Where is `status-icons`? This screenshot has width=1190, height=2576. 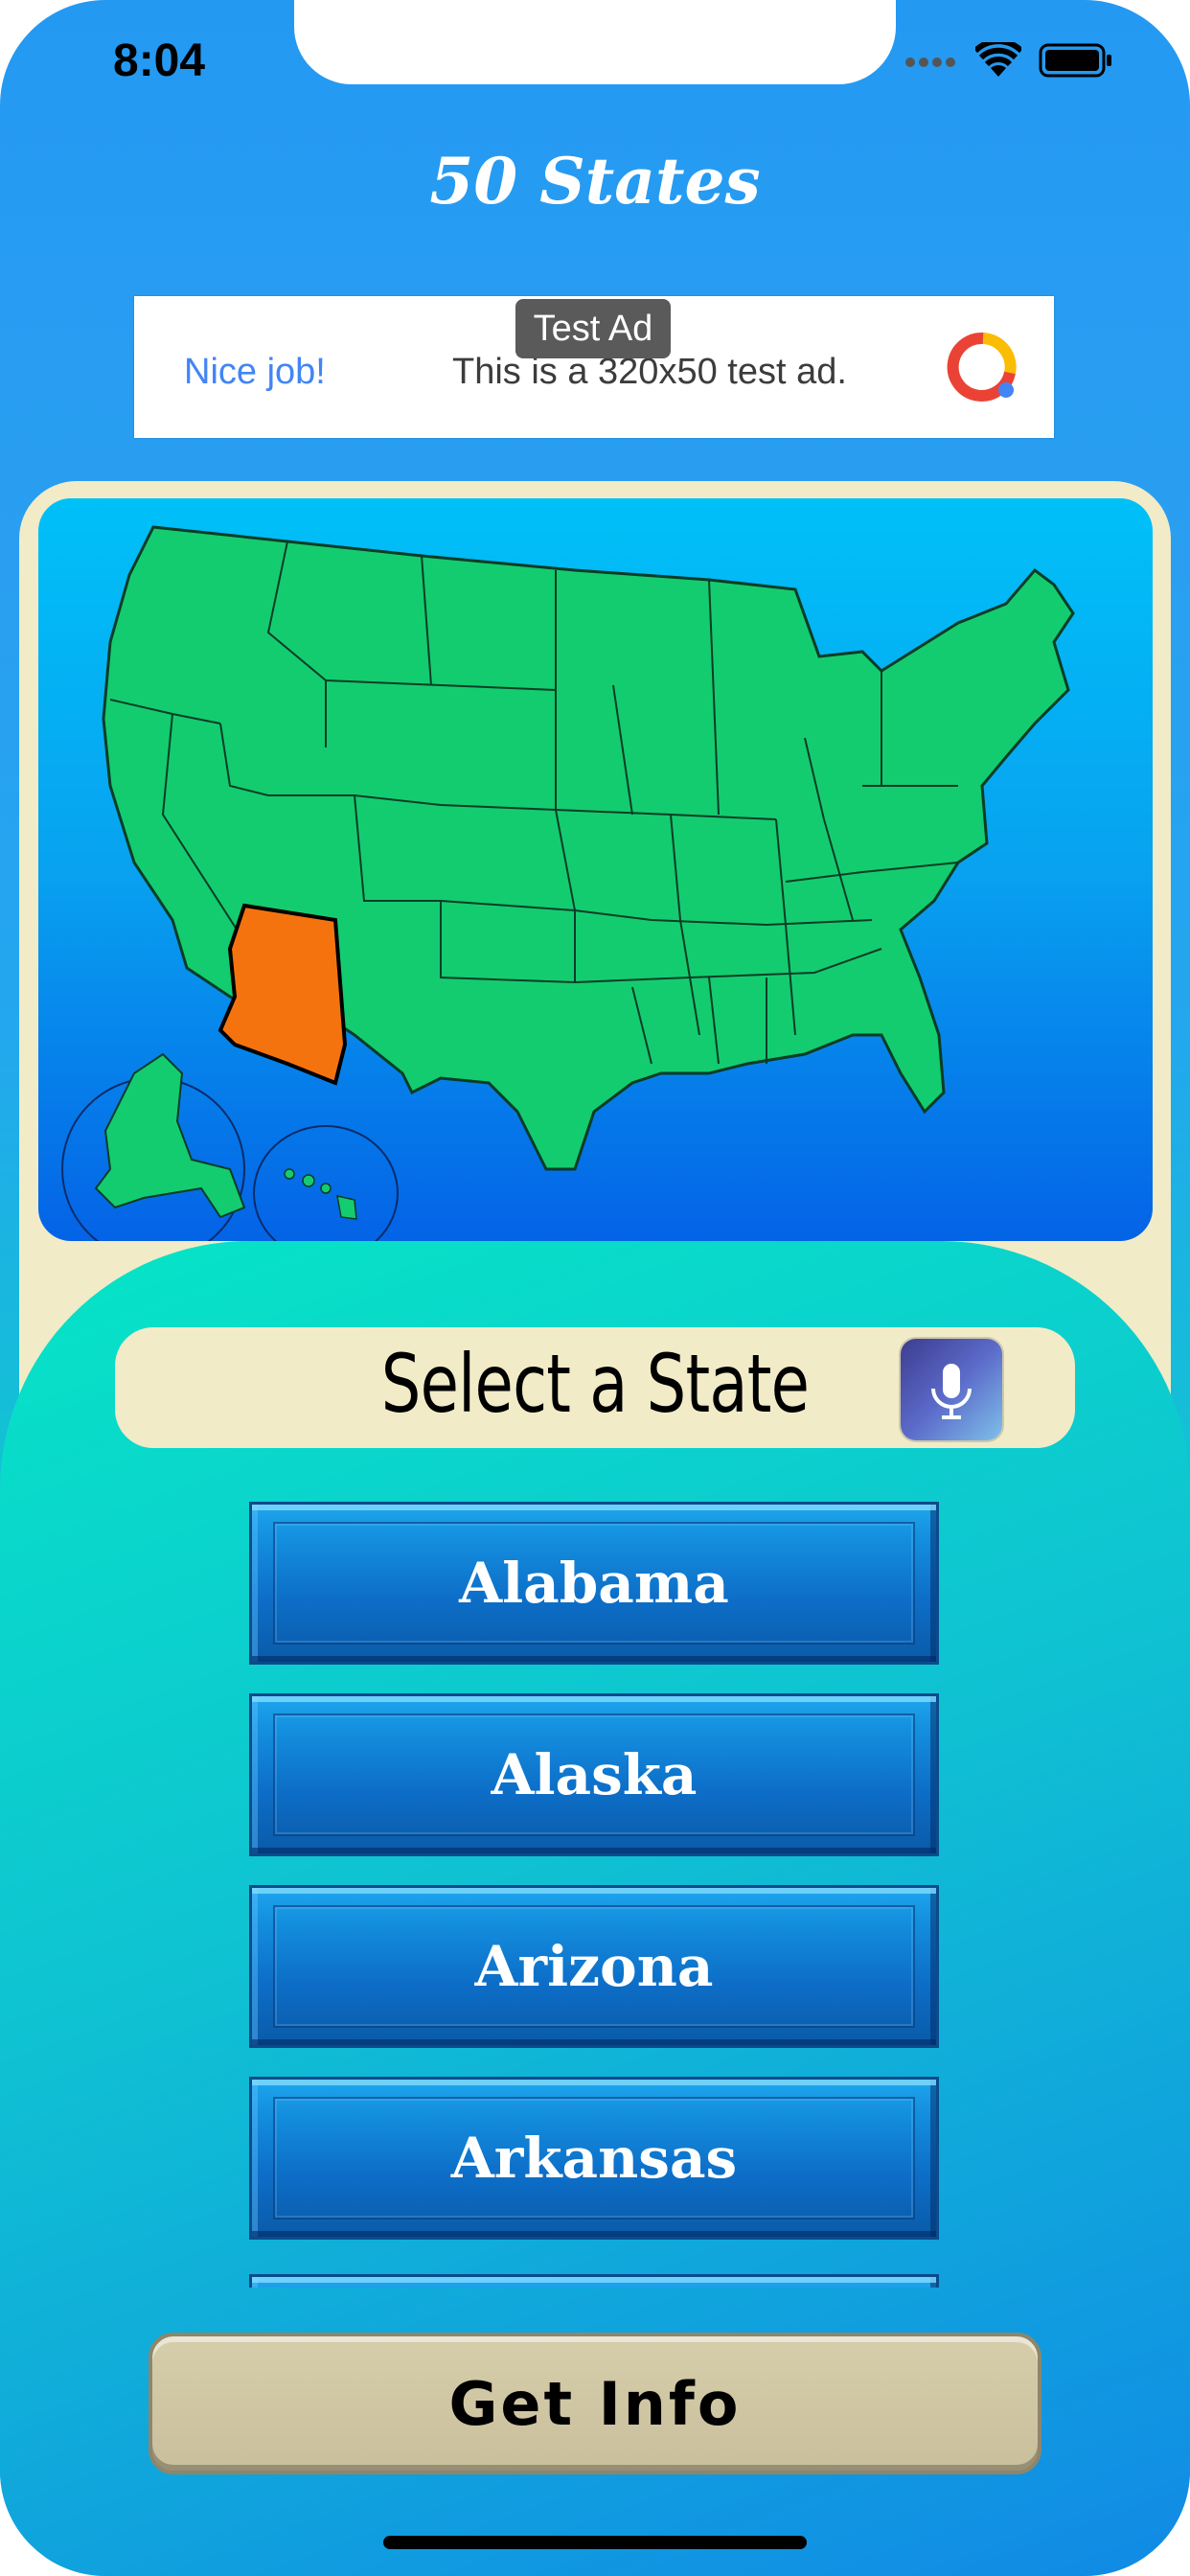 status-icons is located at coordinates (1009, 60).